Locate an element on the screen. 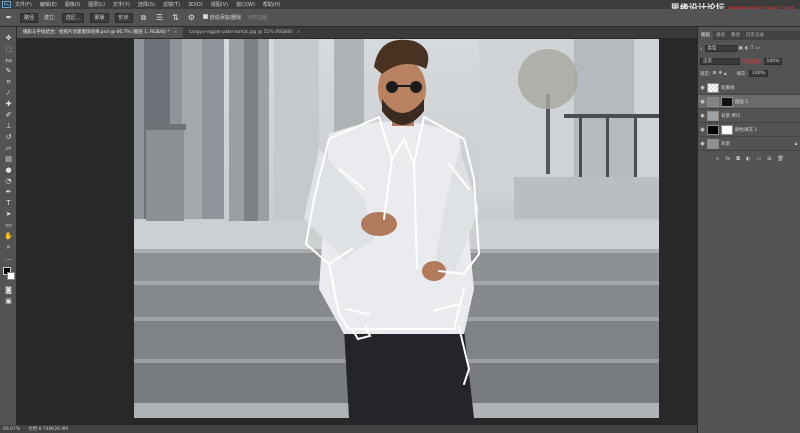  brush-tool-icon: ✐ is located at coordinates (8, 115).